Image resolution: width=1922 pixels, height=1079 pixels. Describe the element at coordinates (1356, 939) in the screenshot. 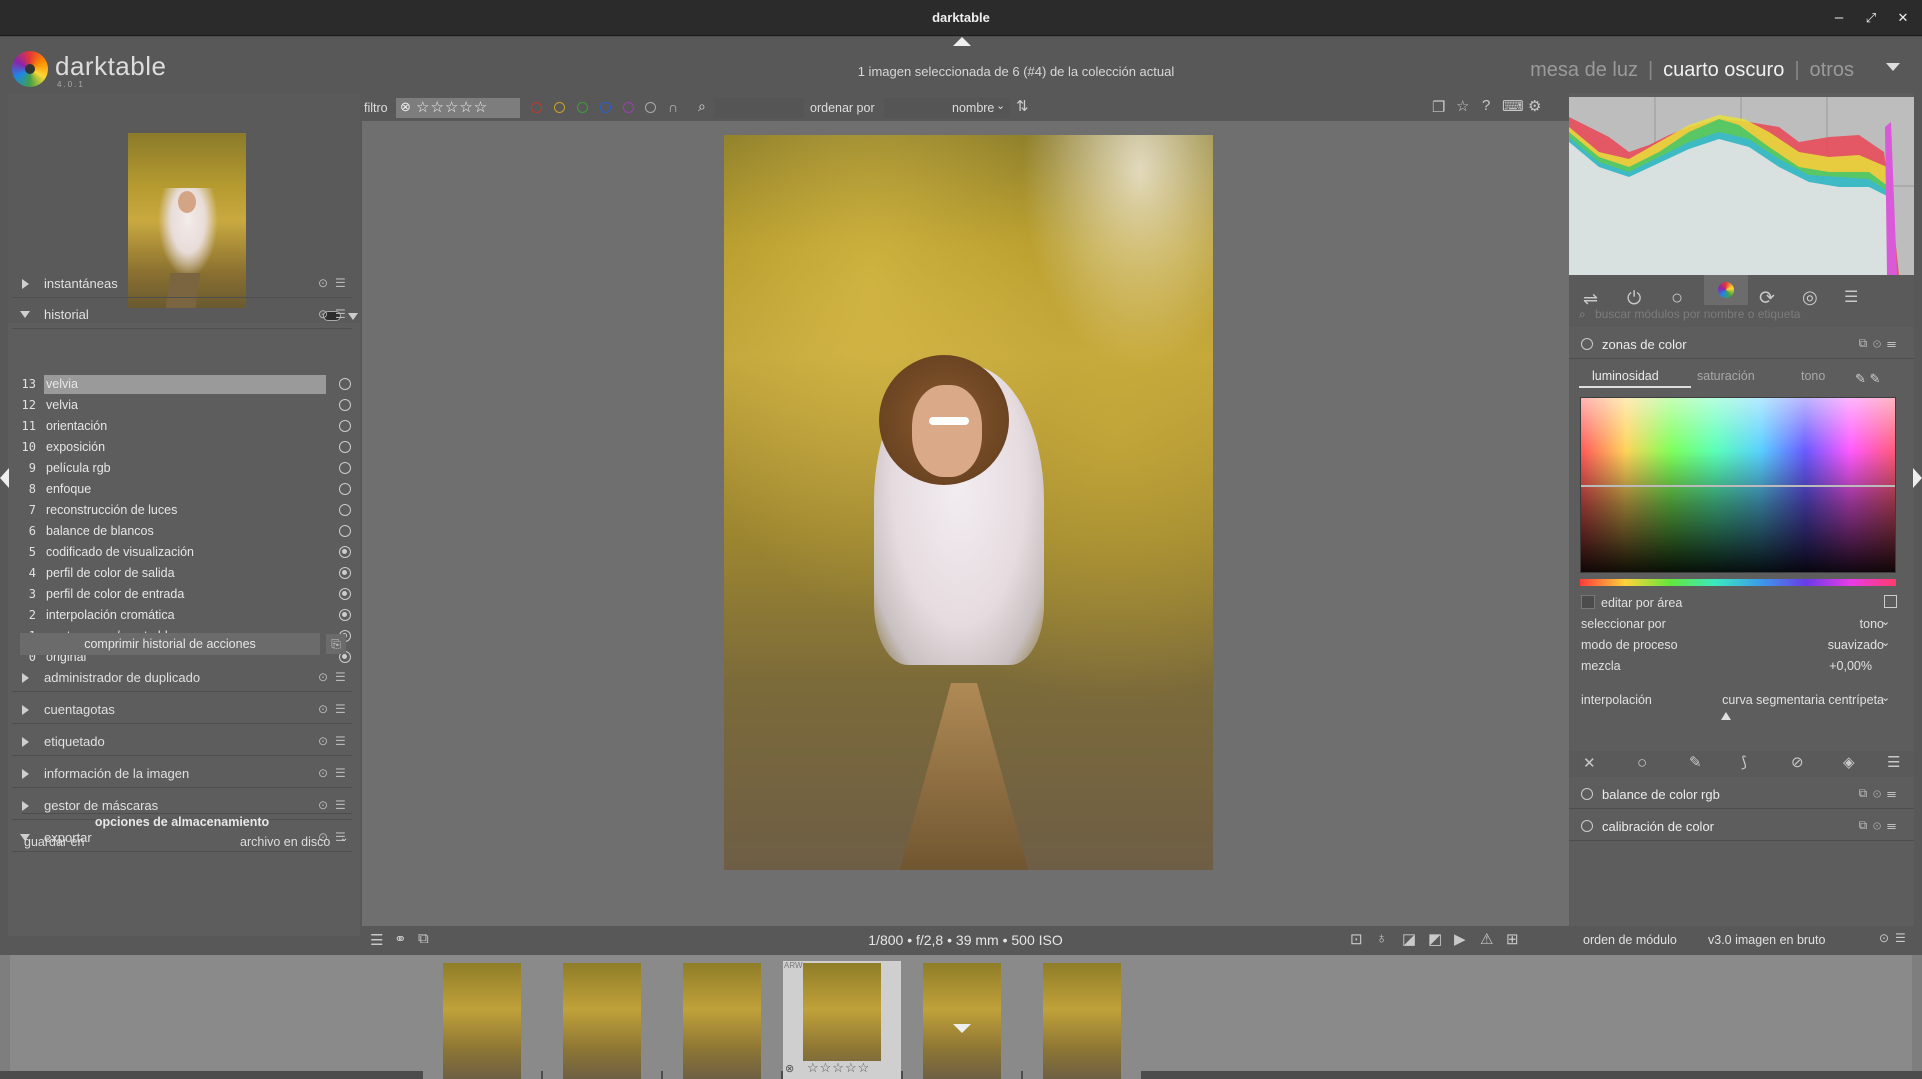

I see `focus-peaking-icon: ⊡` at that location.